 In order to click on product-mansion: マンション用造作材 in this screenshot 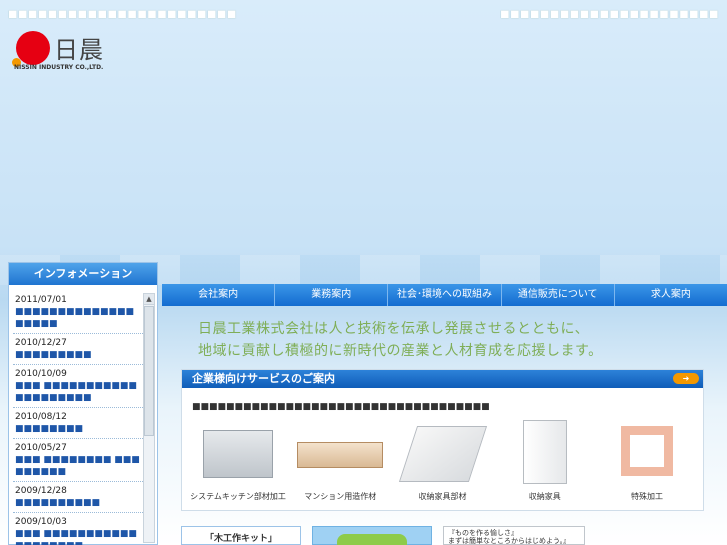, I will do `click(340, 464)`.